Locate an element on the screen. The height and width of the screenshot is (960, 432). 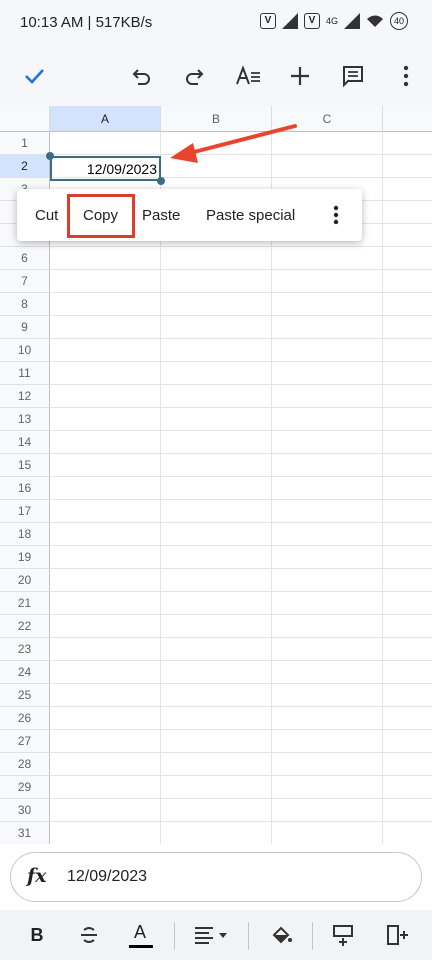
text-color-underline is located at coordinates (141, 946).